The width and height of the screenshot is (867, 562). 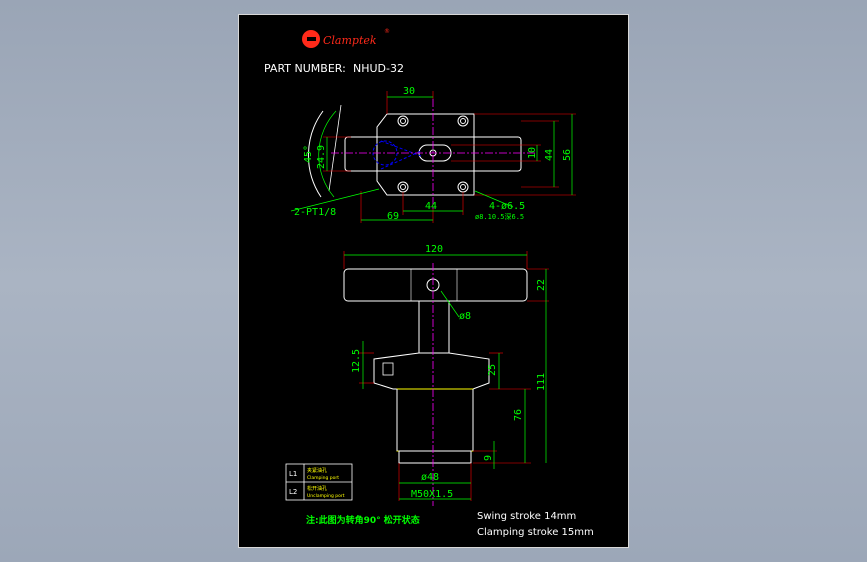 I want to click on spec-swing-stroke: Swing stroke 14mm, so click(x=526, y=516).